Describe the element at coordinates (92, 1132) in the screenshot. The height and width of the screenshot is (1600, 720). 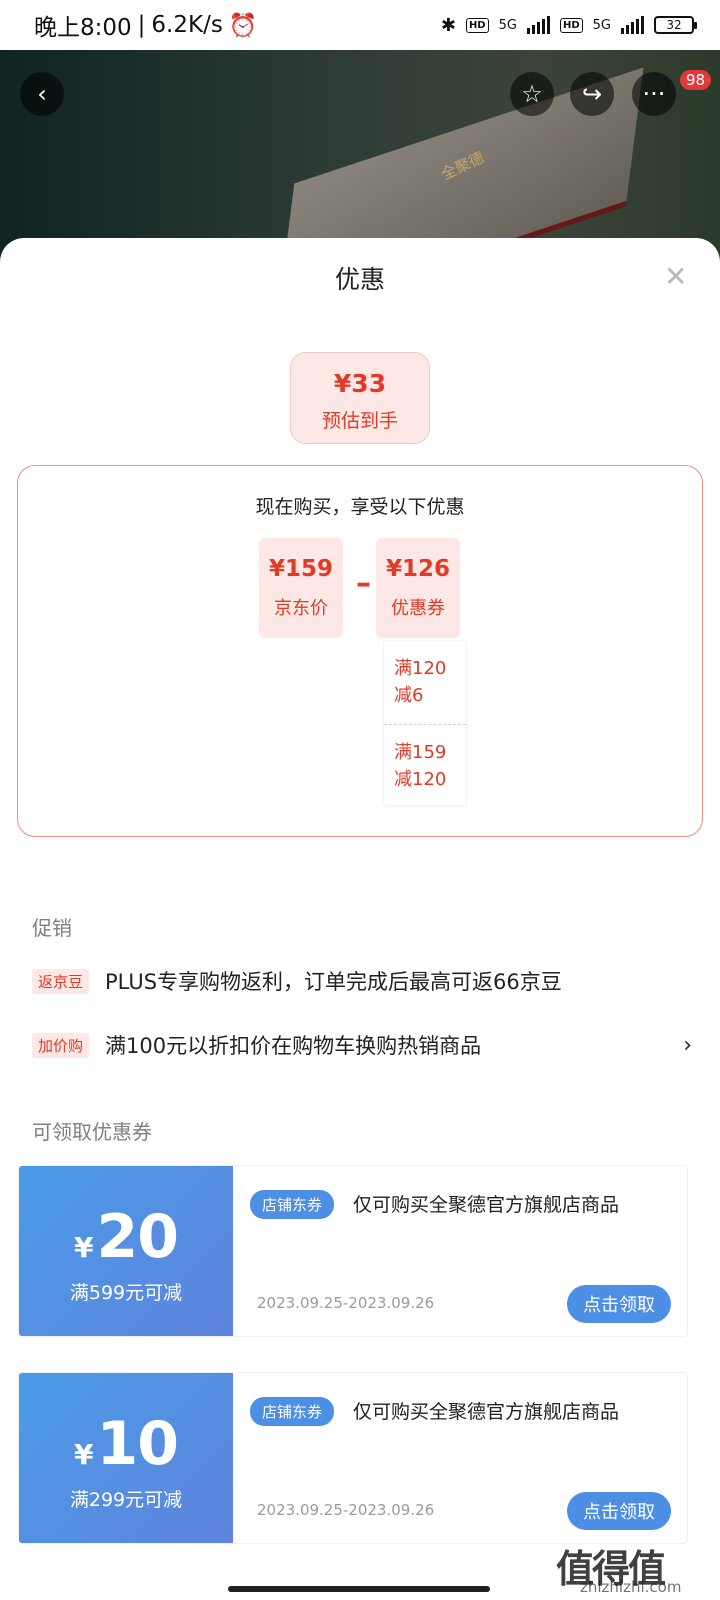
I see `coupon-section-title: 可领取优惠券` at that location.